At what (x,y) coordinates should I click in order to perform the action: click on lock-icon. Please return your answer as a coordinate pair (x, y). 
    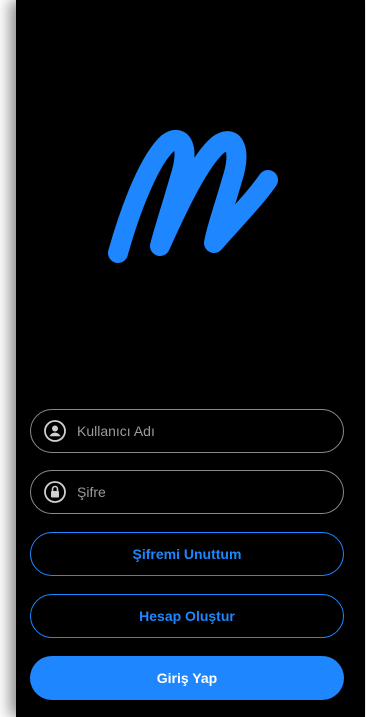
    Looking at the image, I should click on (55, 492).